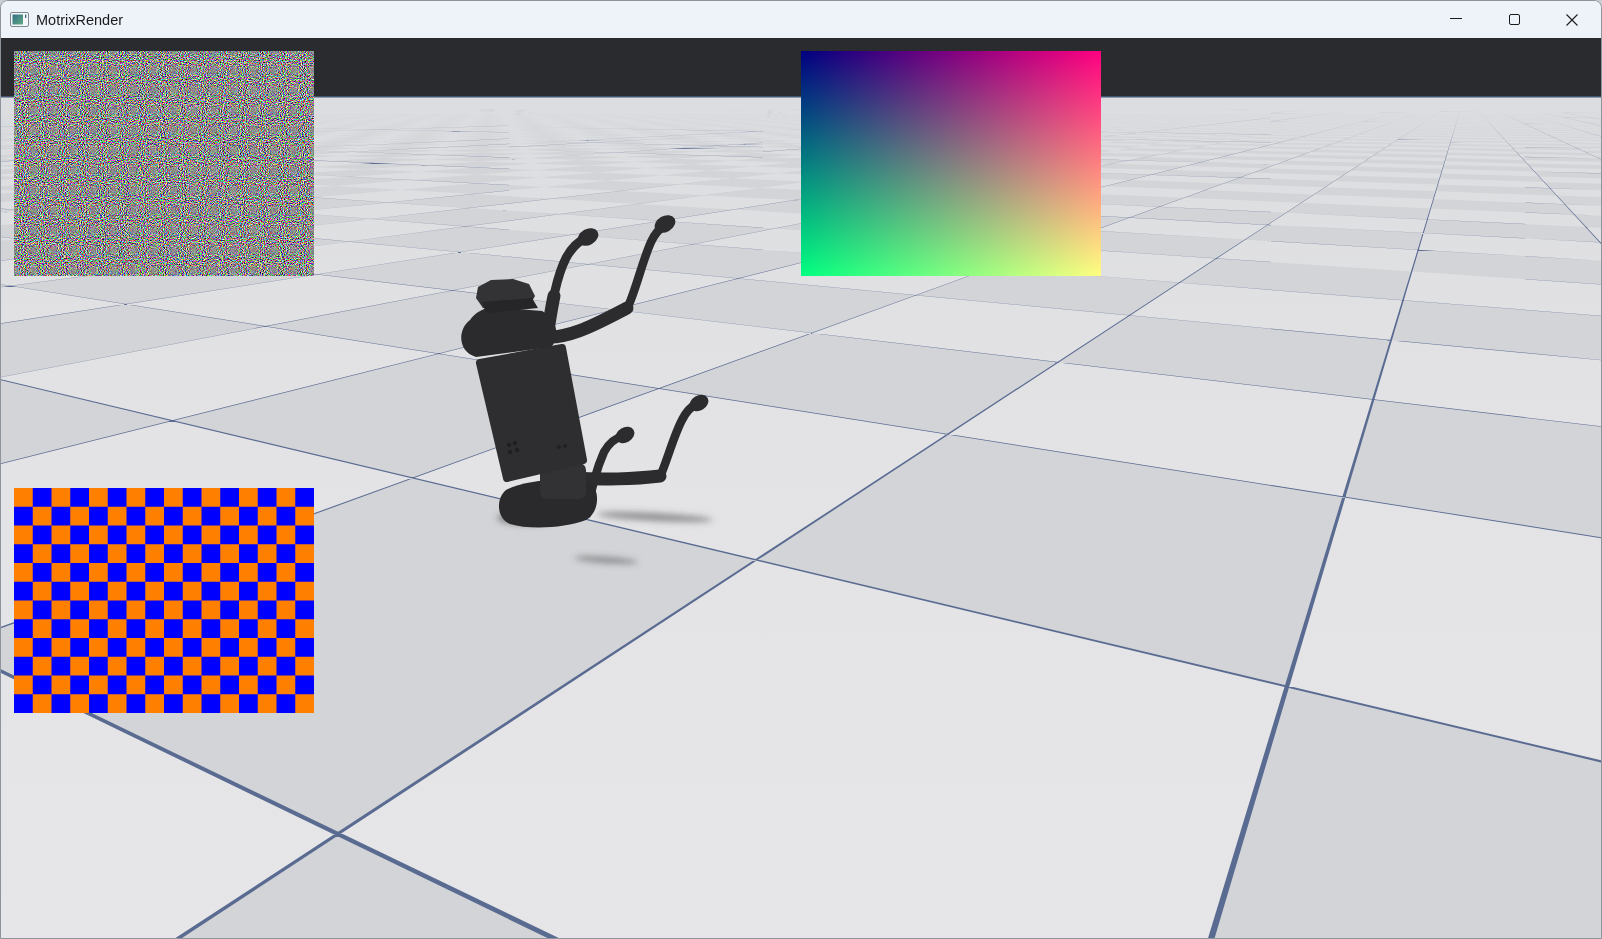  I want to click on window-title: MotrixRender, so click(80, 19).